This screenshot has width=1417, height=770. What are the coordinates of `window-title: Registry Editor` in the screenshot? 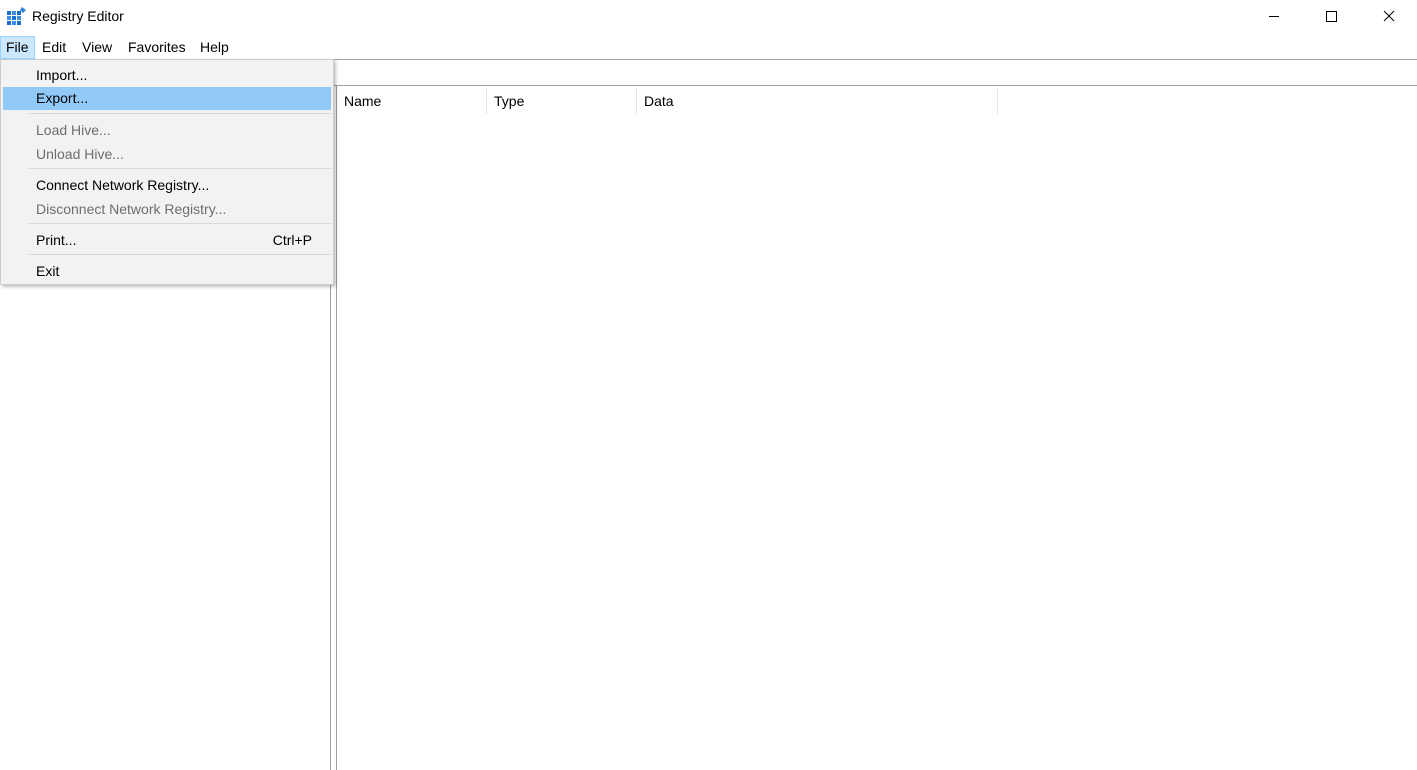 It's located at (78, 16).